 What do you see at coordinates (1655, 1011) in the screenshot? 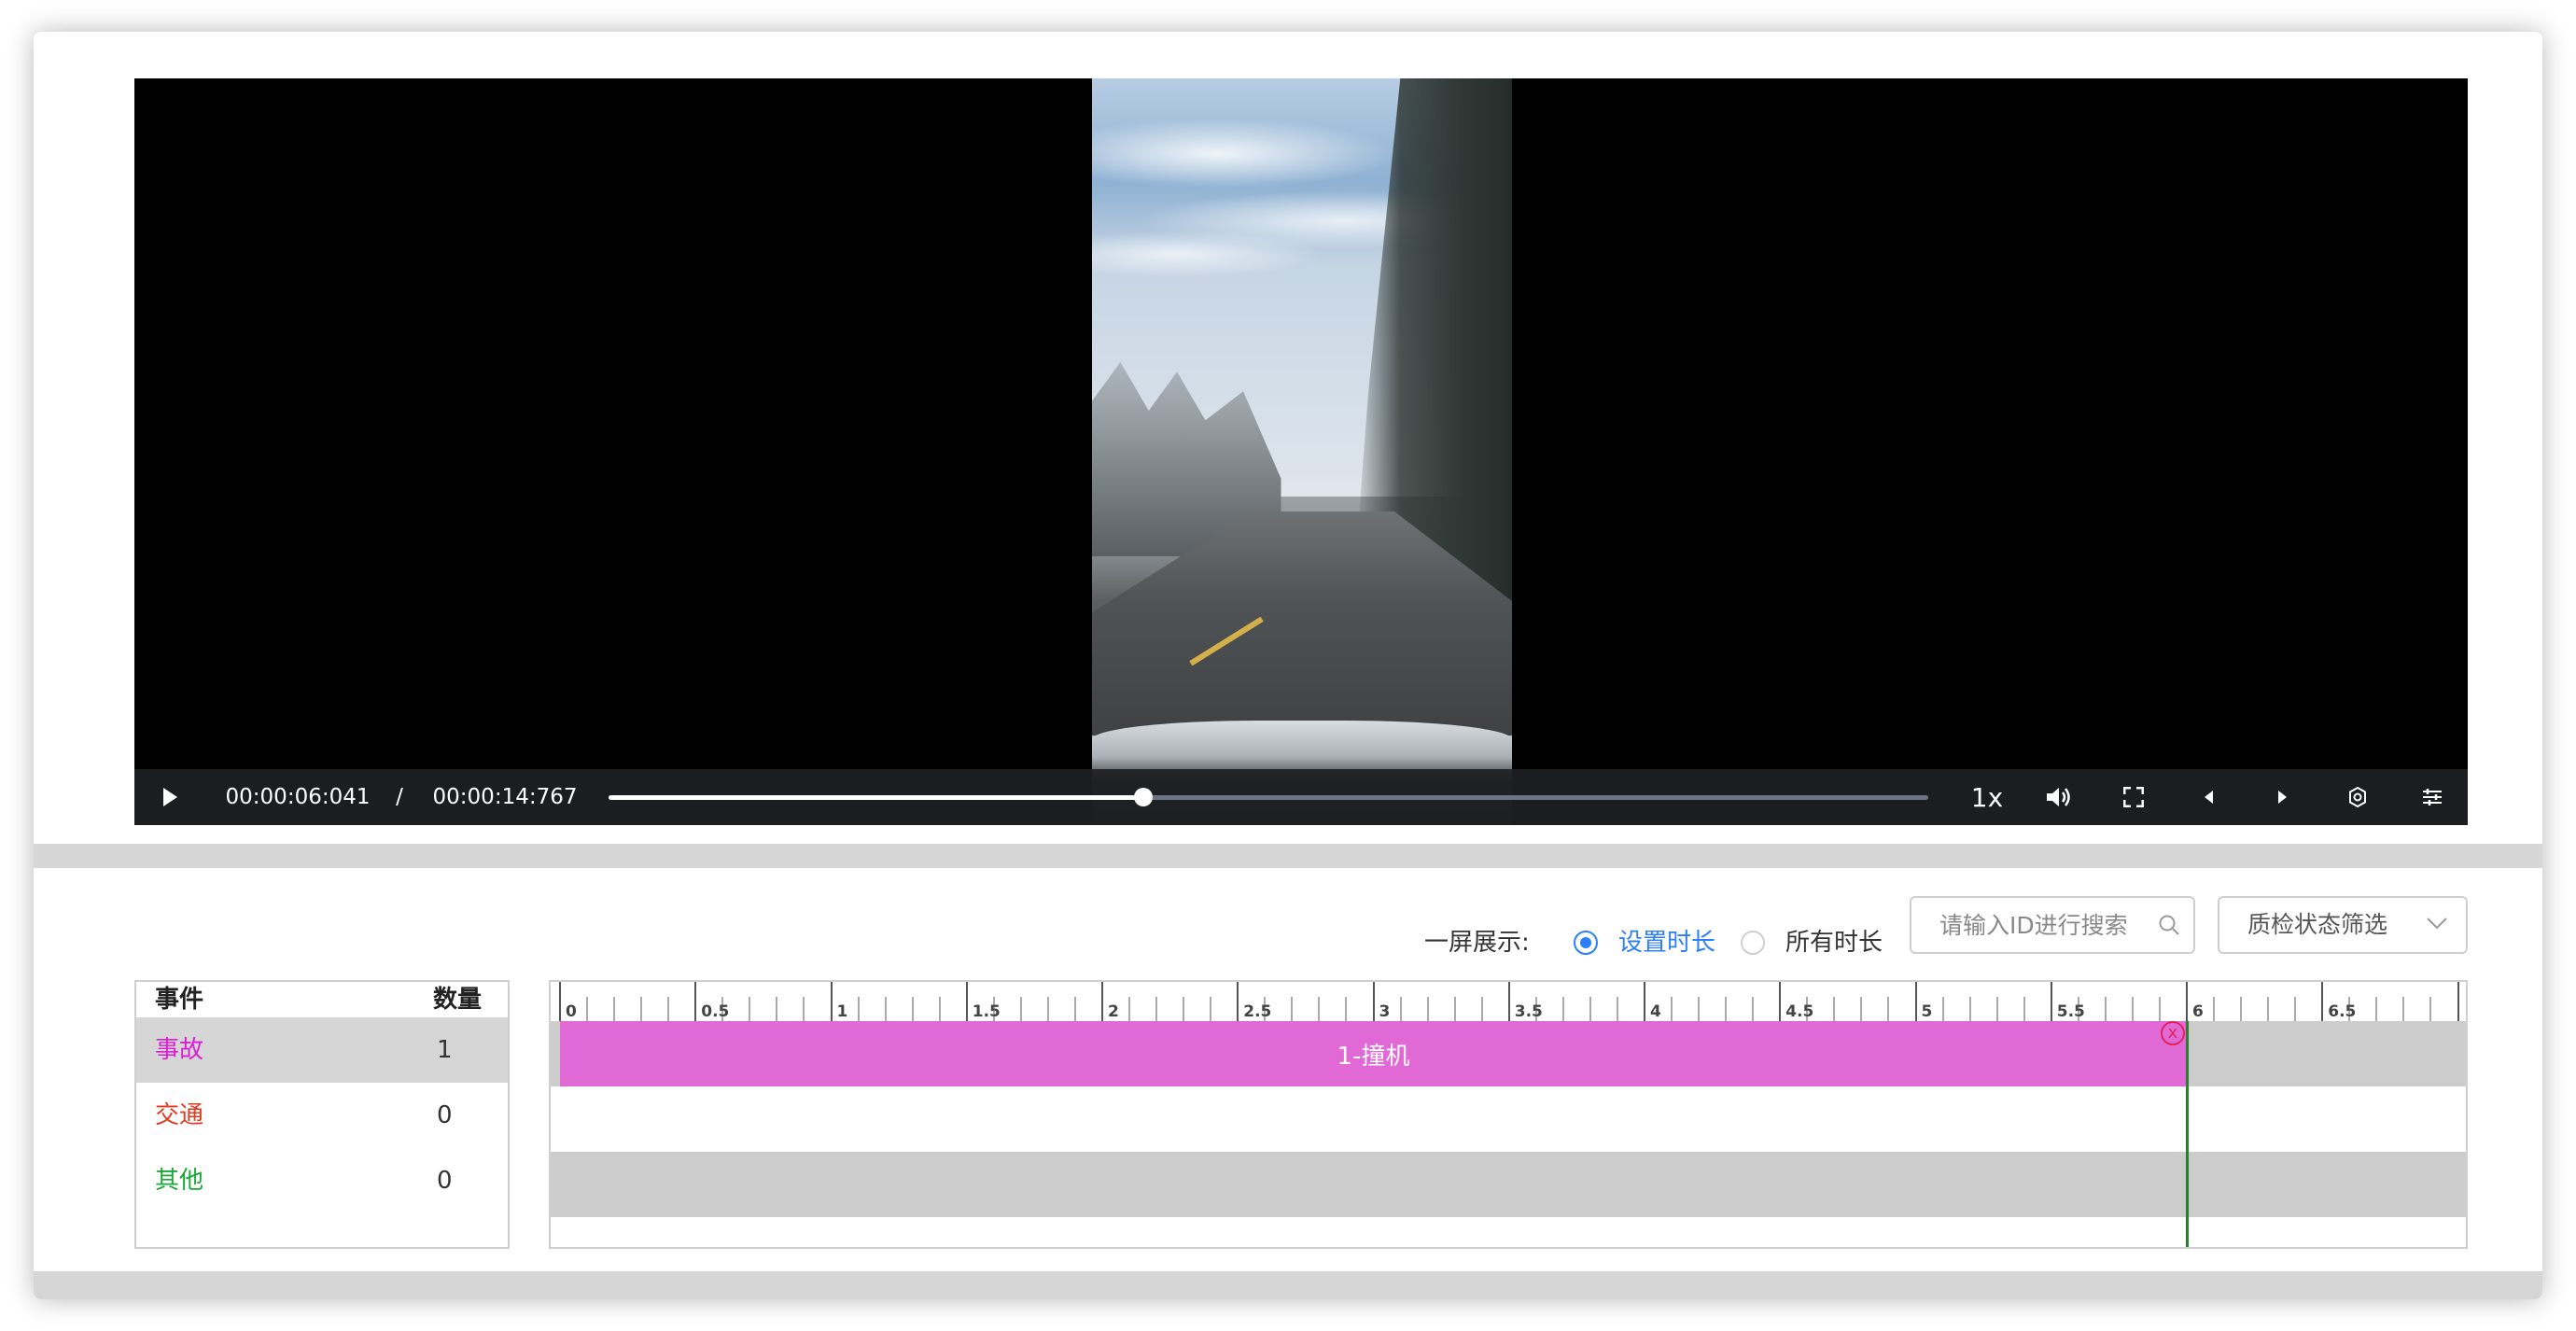
I see `ruler-tick-label: 4` at bounding box center [1655, 1011].